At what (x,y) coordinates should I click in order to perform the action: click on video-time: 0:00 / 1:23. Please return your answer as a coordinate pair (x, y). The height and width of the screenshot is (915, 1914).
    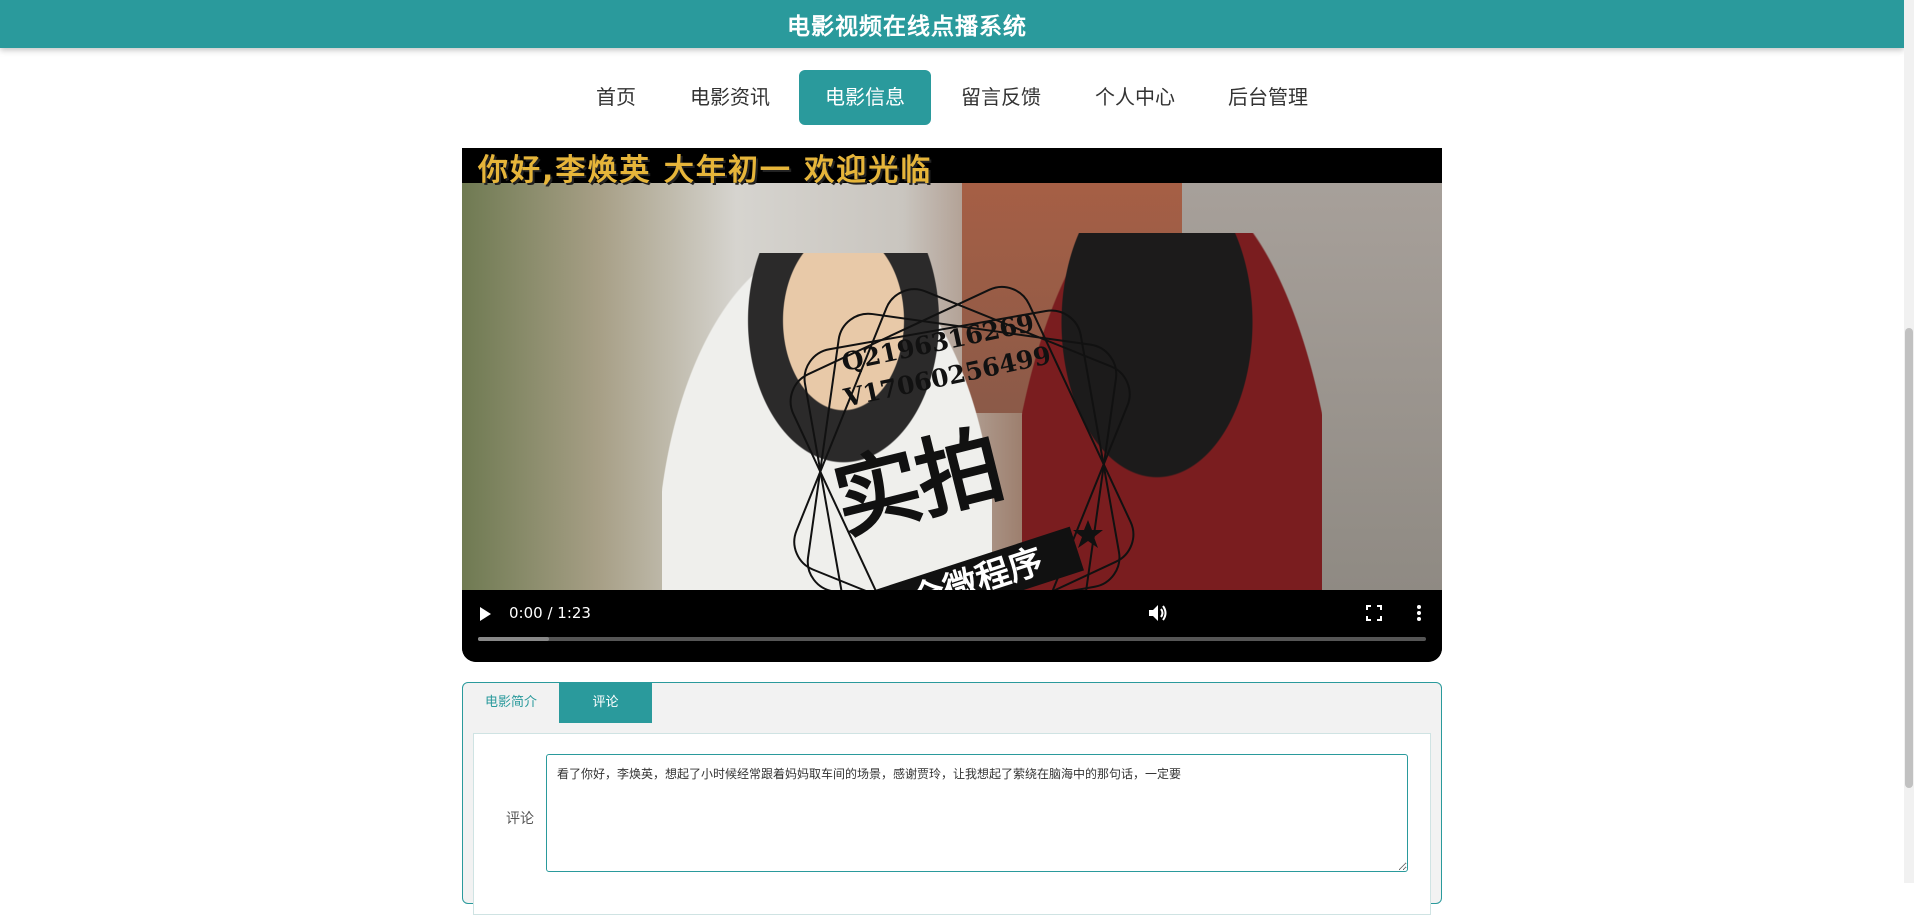
    Looking at the image, I should click on (550, 613).